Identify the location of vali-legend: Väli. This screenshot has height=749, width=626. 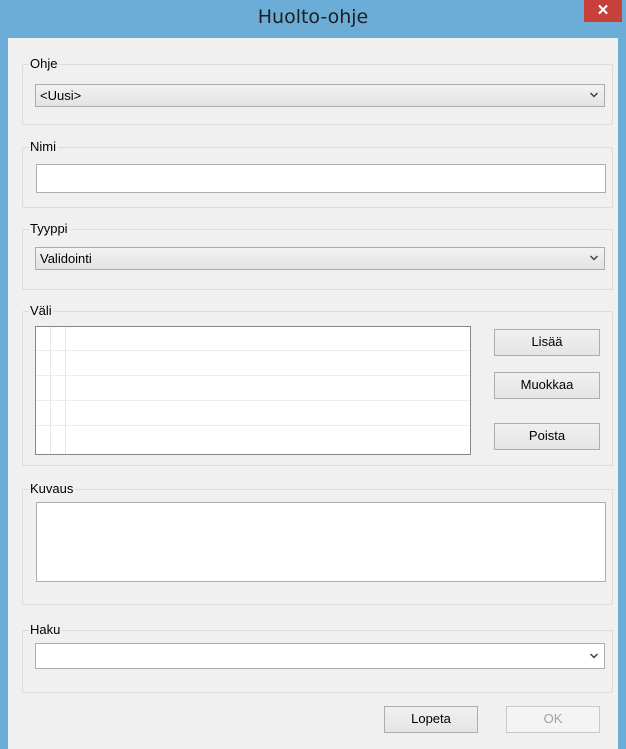
(41, 311).